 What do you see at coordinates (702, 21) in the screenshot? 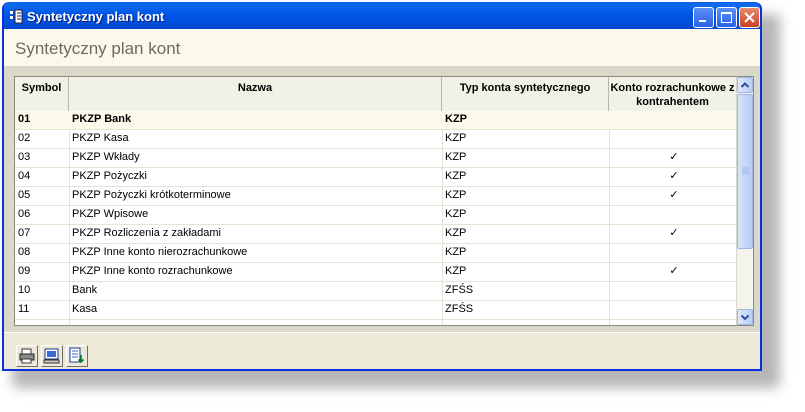
I see `minimize-icon` at bounding box center [702, 21].